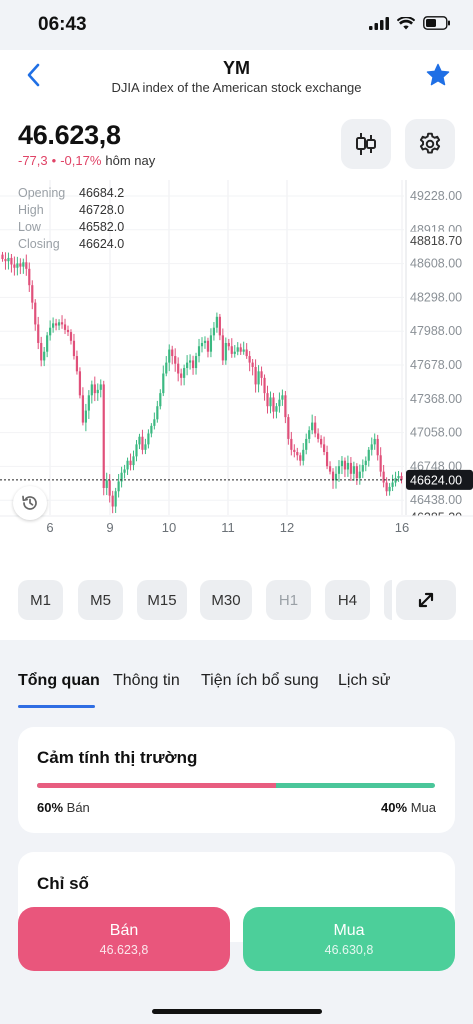 Image resolution: width=473 pixels, height=1024 pixels. What do you see at coordinates (436, 331) in the screenshot?
I see `y-tick-label: 47988.00` at bounding box center [436, 331].